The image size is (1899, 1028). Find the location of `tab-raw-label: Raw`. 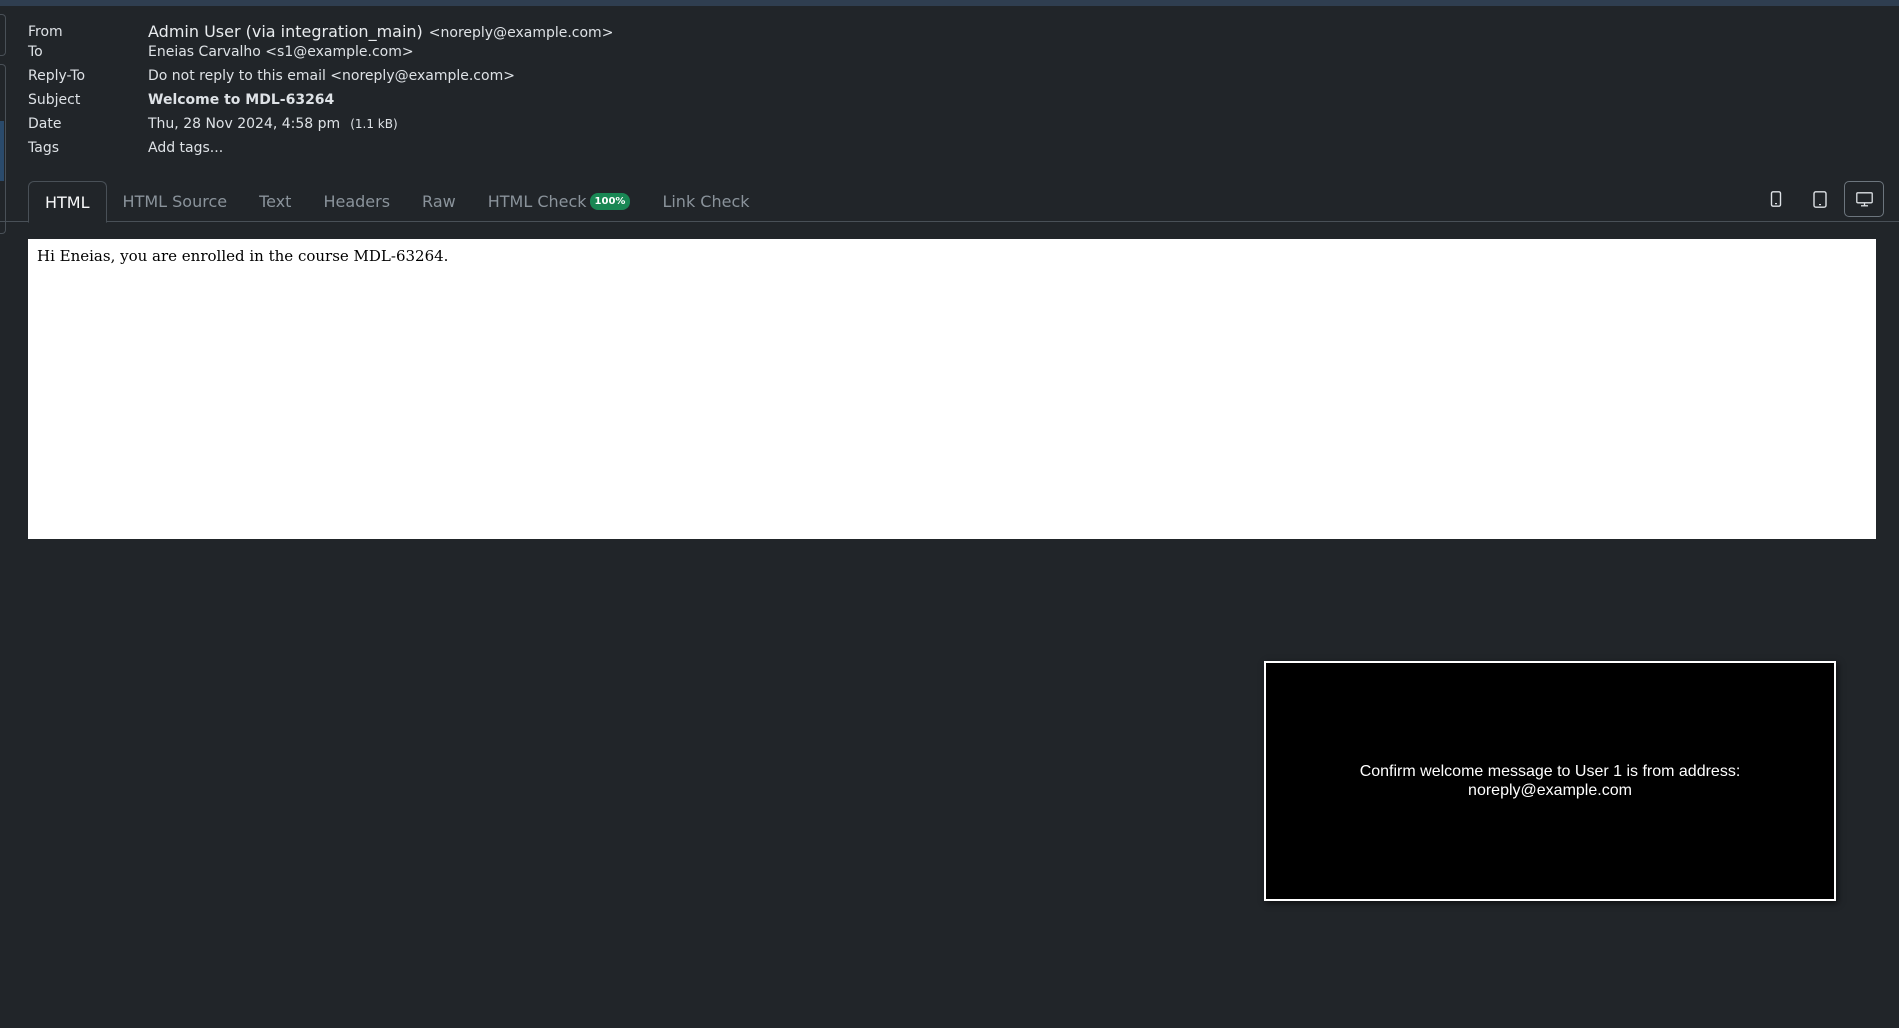

tab-raw-label: Raw is located at coordinates (439, 201).